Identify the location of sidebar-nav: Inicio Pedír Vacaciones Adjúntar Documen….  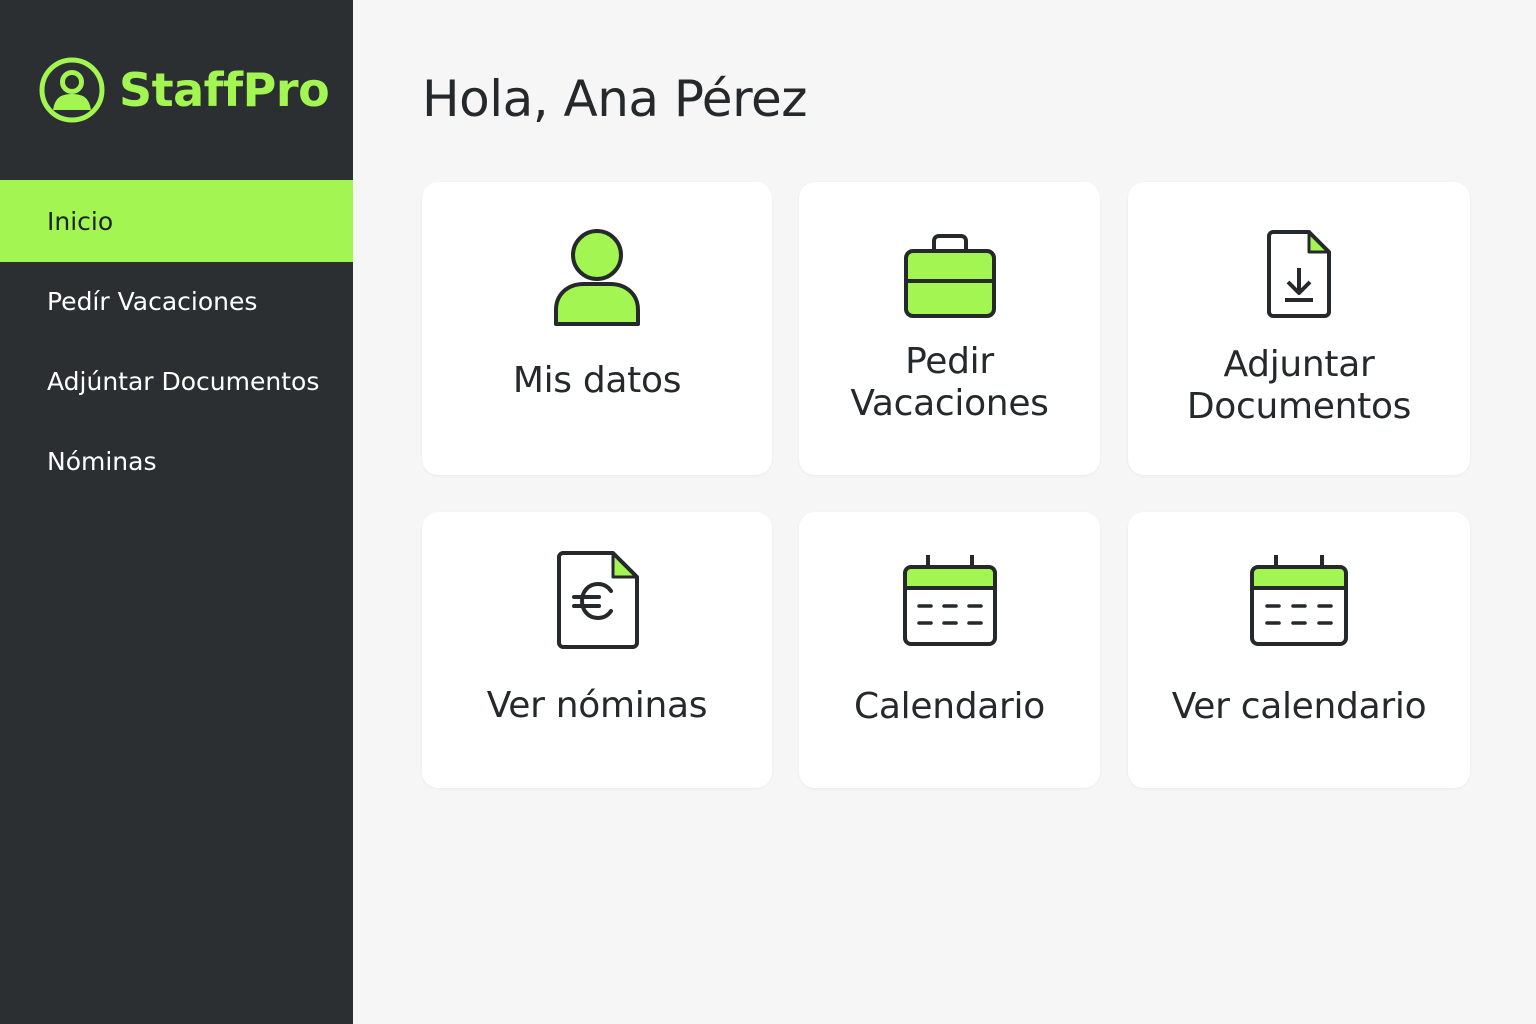
(176, 341).